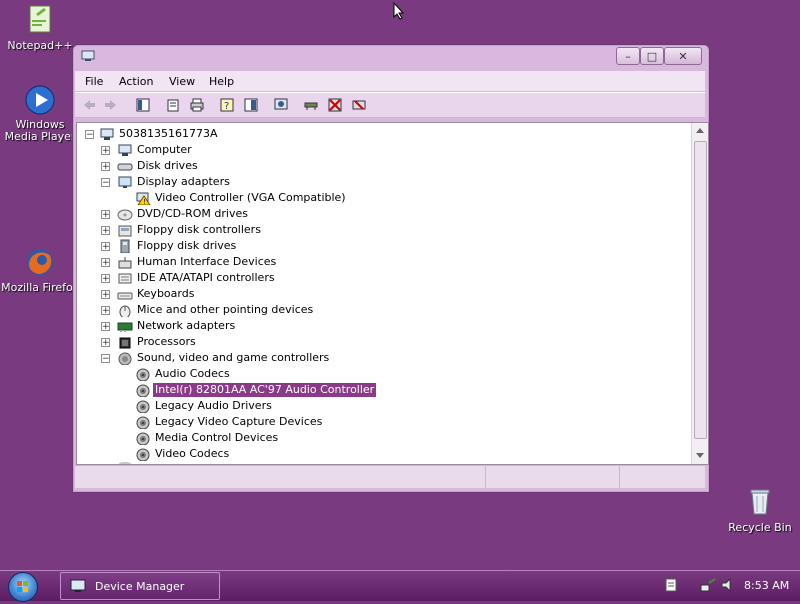 This screenshot has width=800, height=604. Describe the element at coordinates (94, 81) in the screenshot. I see `menu-file: File` at that location.